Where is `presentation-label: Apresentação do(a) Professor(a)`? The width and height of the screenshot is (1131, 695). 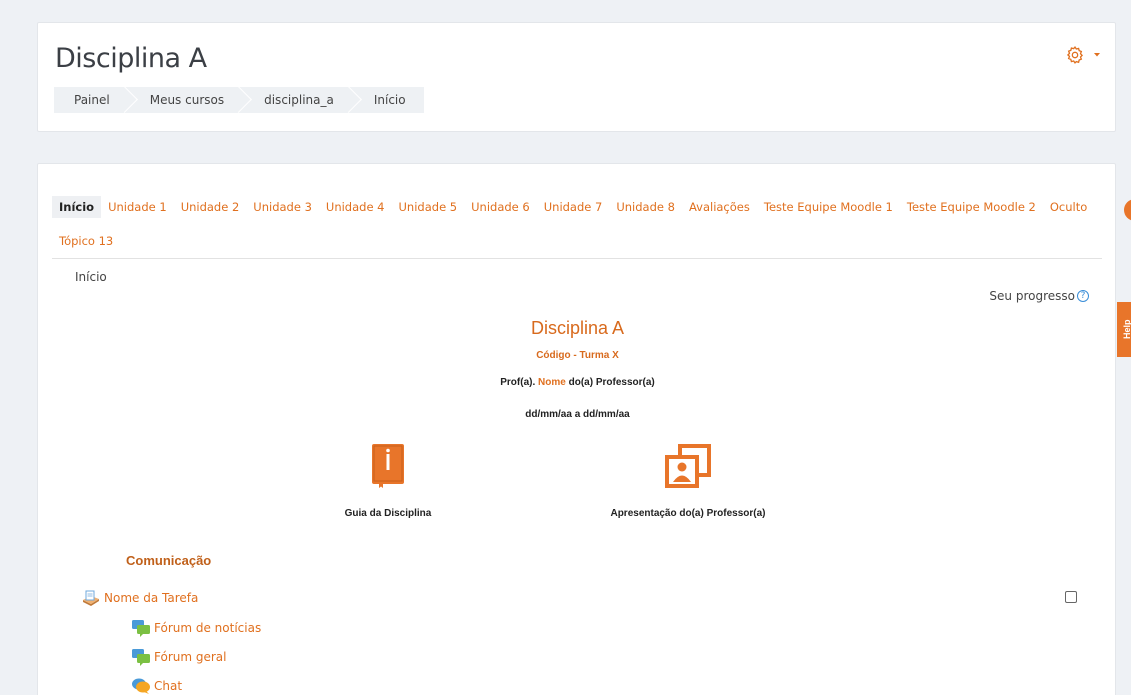 presentation-label: Apresentação do(a) Professor(a) is located at coordinates (688, 513).